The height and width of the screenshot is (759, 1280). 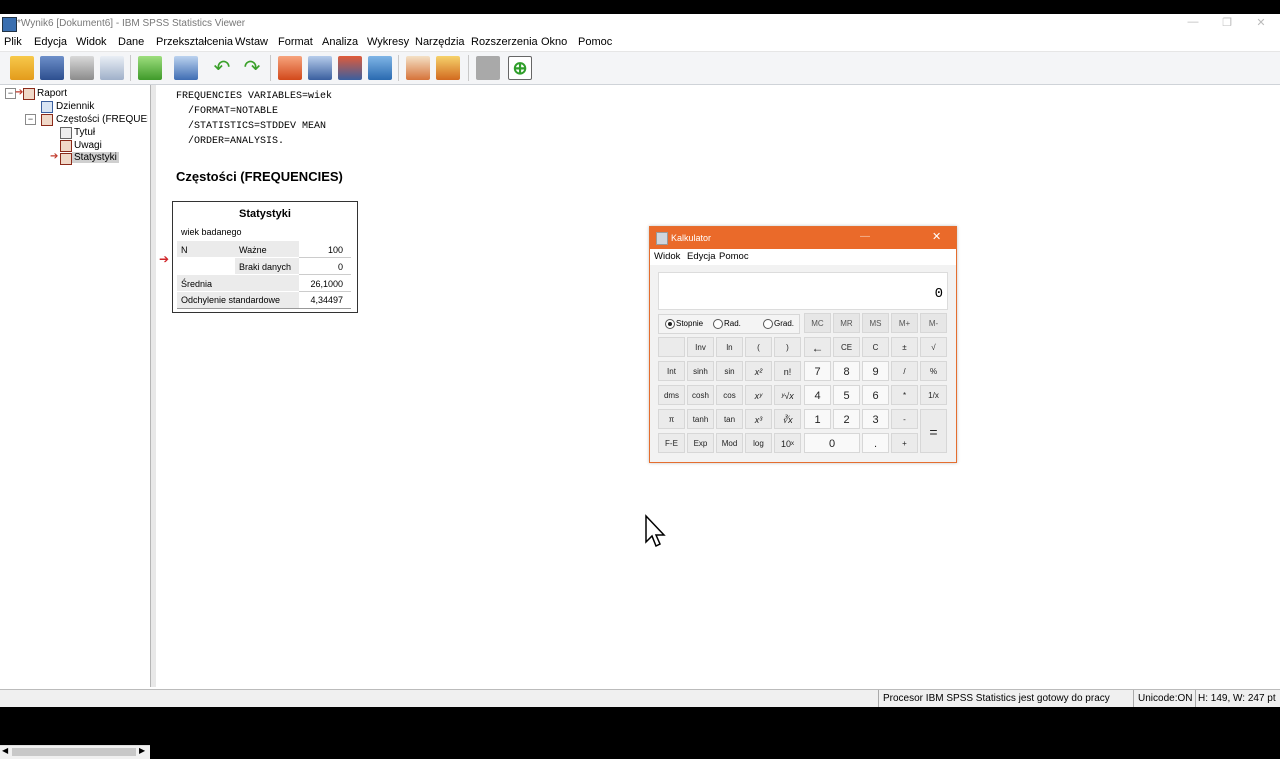 What do you see at coordinates (817, 347) in the screenshot?
I see `calc-button-backspace: ←` at bounding box center [817, 347].